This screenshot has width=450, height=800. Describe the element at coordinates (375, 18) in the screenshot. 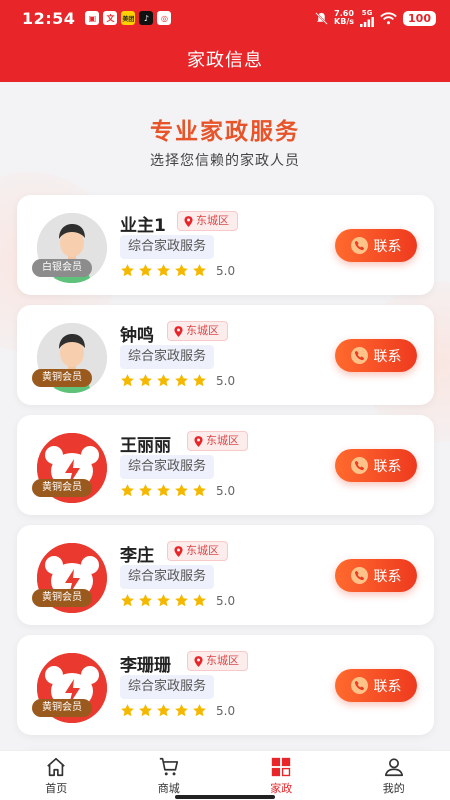

I see `status-right: 7.60 KB/s 5G 100` at that location.